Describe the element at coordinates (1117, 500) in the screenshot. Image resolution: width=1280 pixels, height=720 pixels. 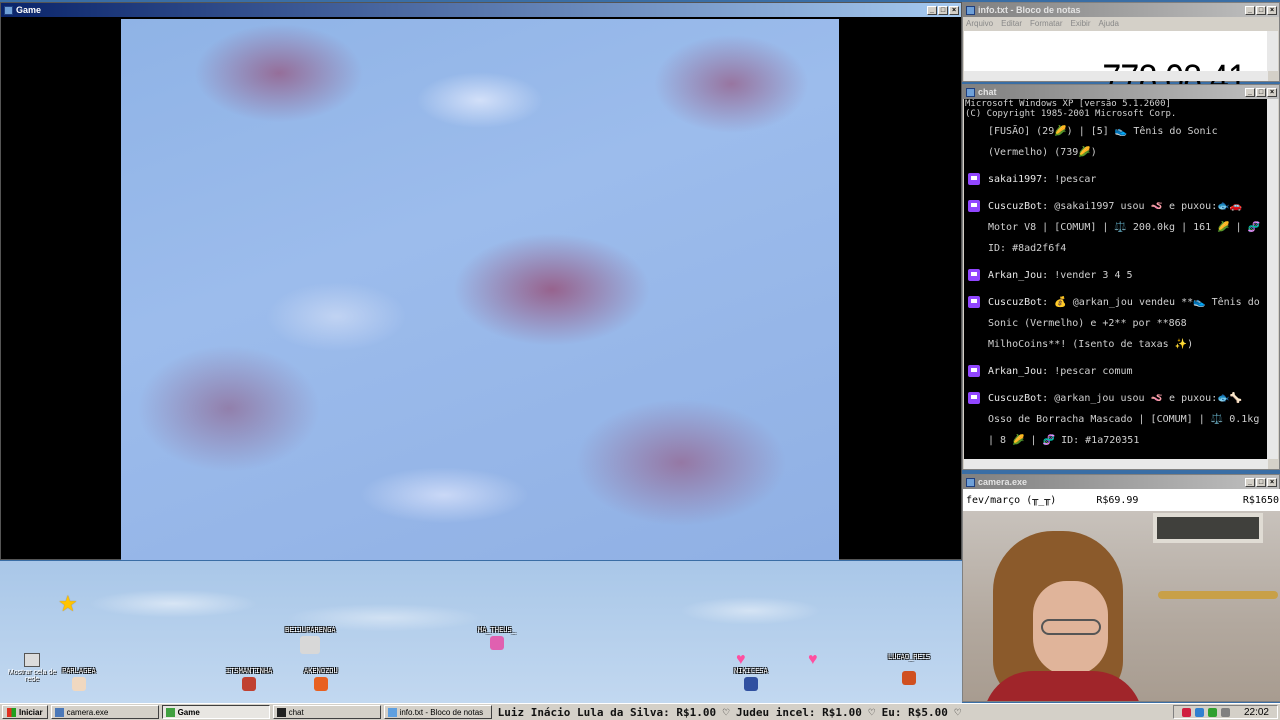
I see `goal-current: R$69.99` at that location.